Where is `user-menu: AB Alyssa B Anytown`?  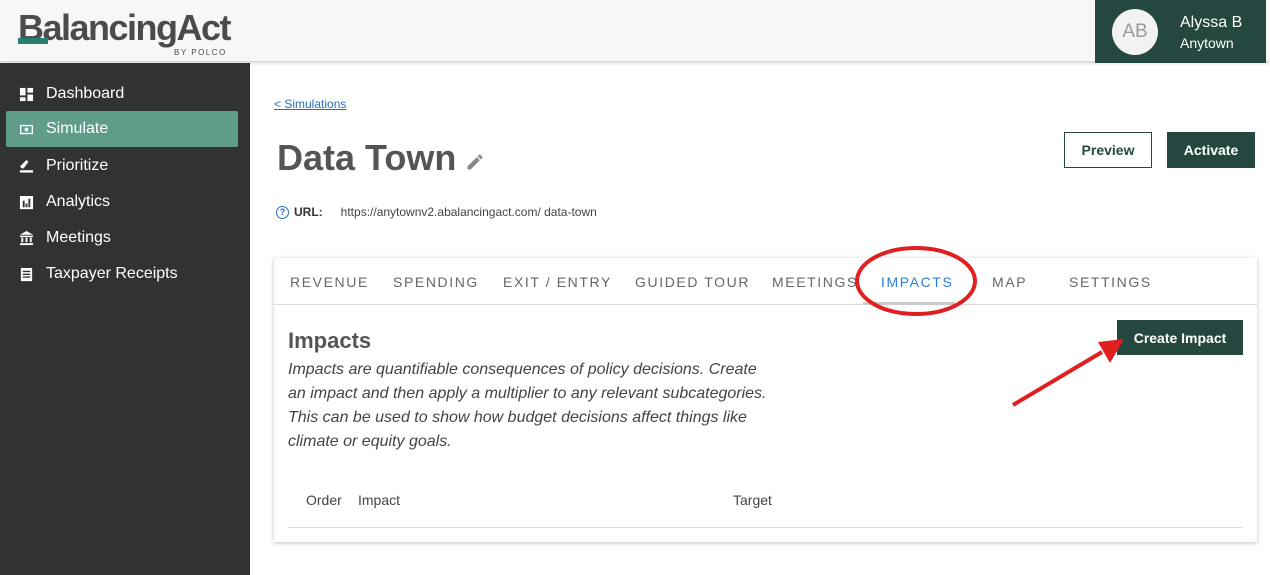
user-menu: AB Alyssa B Anytown is located at coordinates (1180, 31).